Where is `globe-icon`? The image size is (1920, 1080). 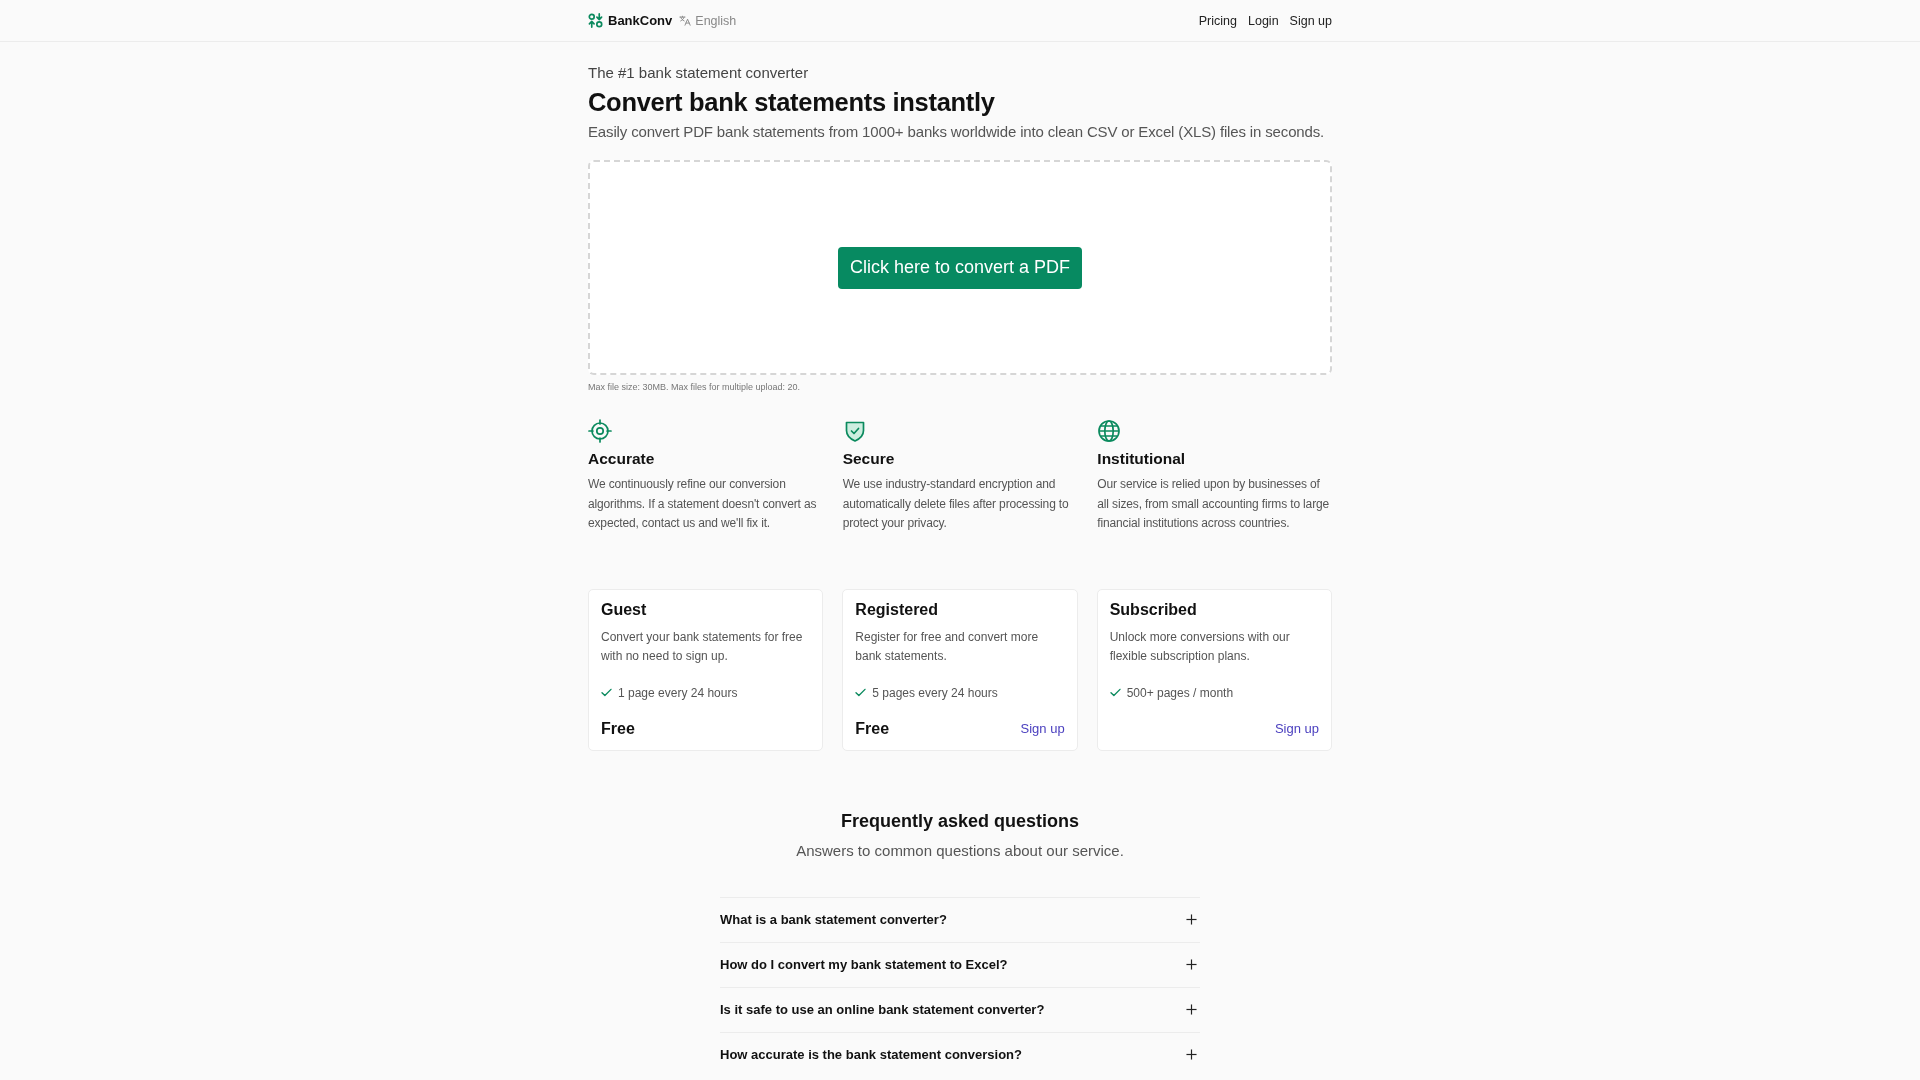
globe-icon is located at coordinates (1109, 431).